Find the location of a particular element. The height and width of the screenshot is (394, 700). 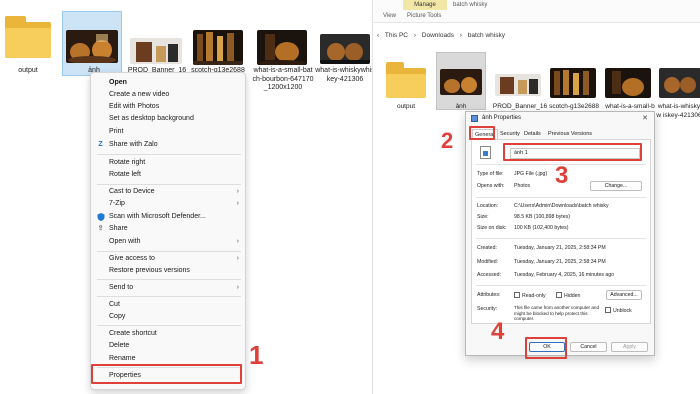

size-on-disk-label: Size on disk: is located at coordinates (492, 228).